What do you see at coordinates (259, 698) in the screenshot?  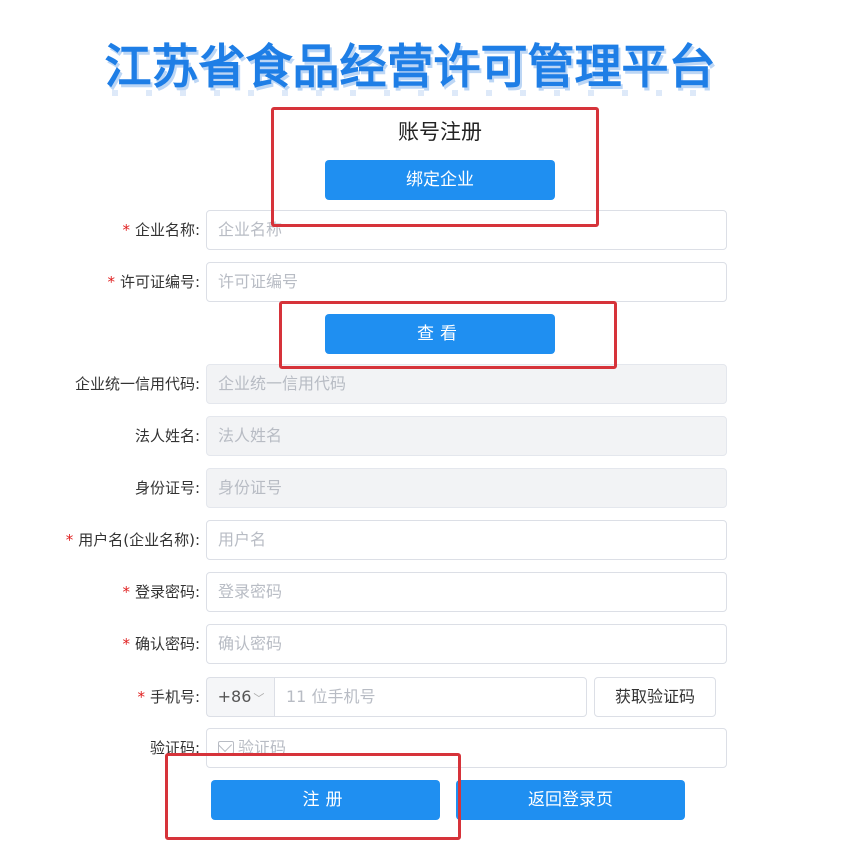 I see `chevron-down-icon: ﹀` at bounding box center [259, 698].